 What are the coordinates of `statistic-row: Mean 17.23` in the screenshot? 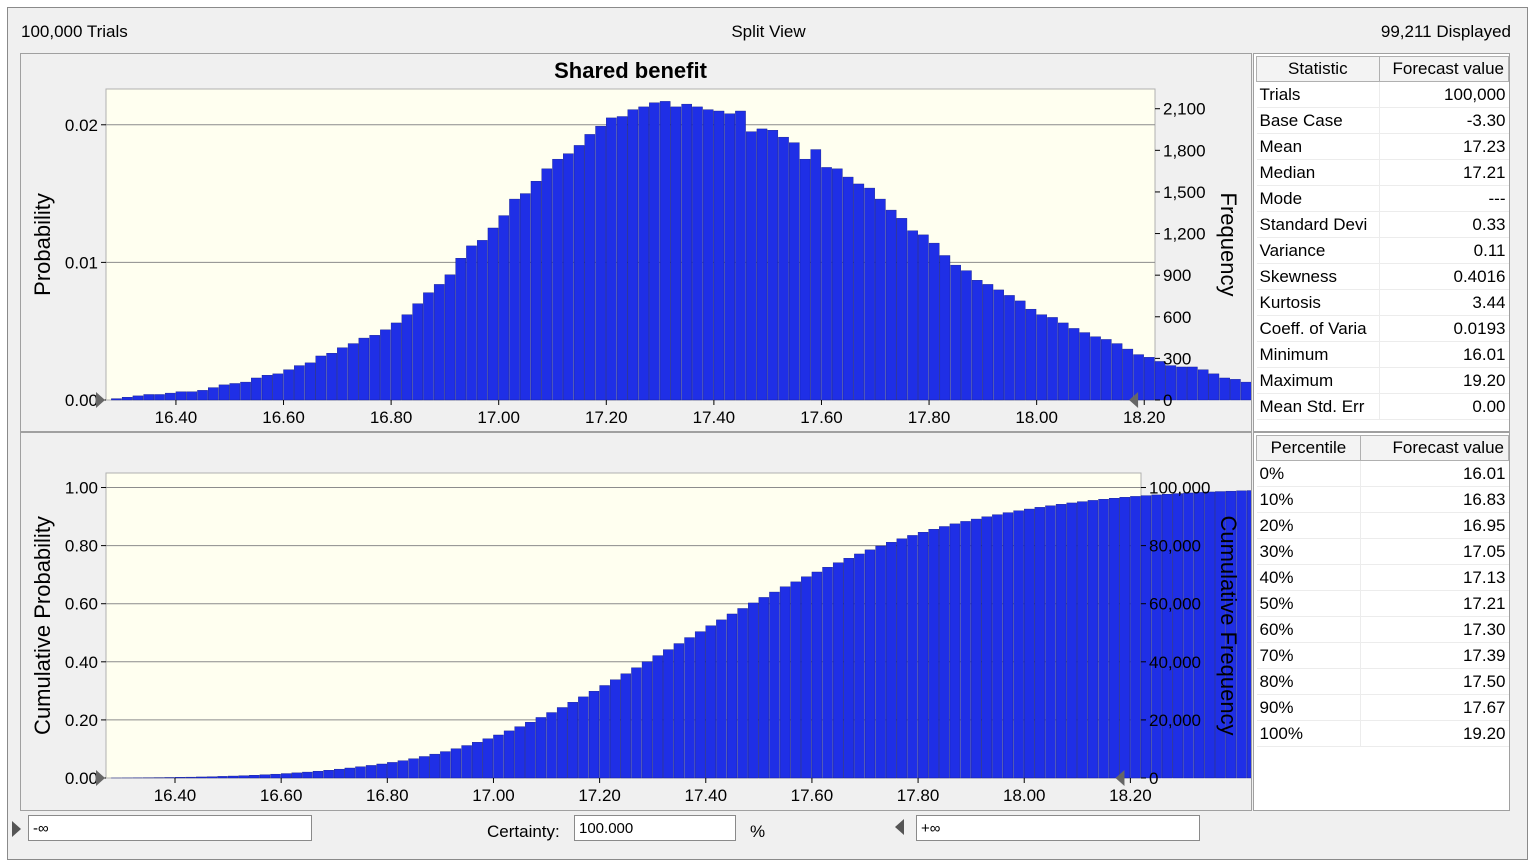 It's located at (1382, 146).